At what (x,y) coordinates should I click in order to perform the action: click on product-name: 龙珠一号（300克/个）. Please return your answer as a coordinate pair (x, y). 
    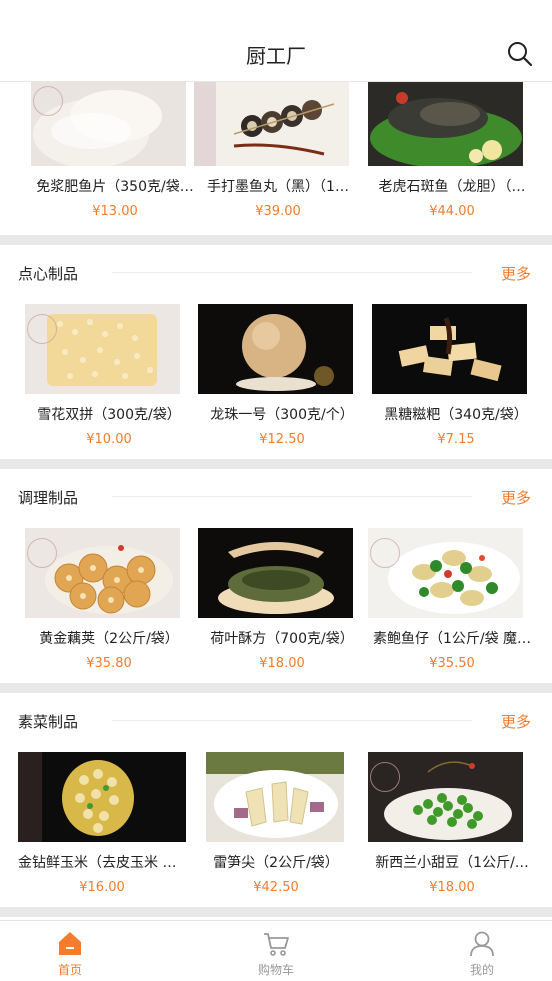
    Looking at the image, I should click on (282, 415).